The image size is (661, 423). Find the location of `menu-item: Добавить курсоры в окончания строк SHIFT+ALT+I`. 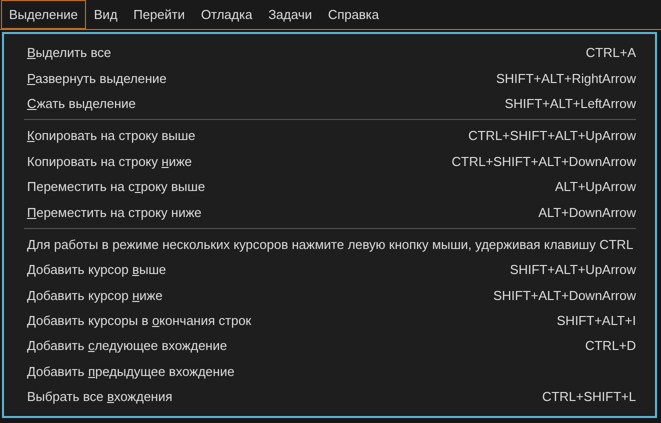

menu-item: Добавить курсоры в окончания строк SHIFT+ALT+I is located at coordinates (330, 321).